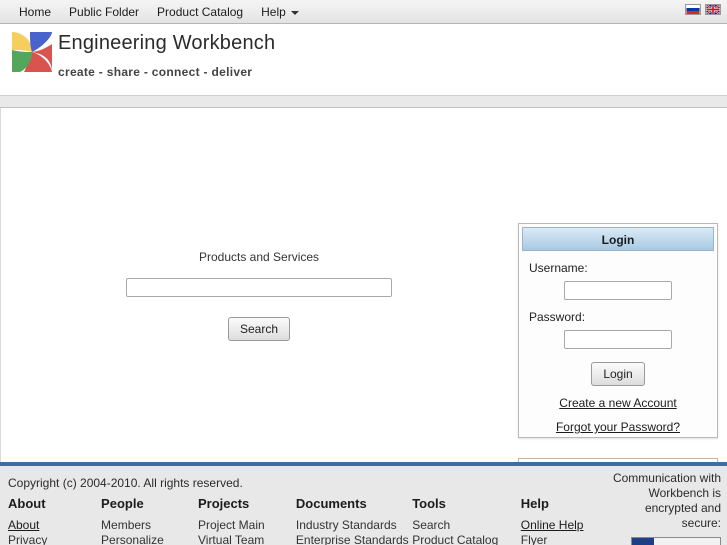  Describe the element at coordinates (534, 503) in the screenshot. I see `footer-heading-help: Help` at that location.